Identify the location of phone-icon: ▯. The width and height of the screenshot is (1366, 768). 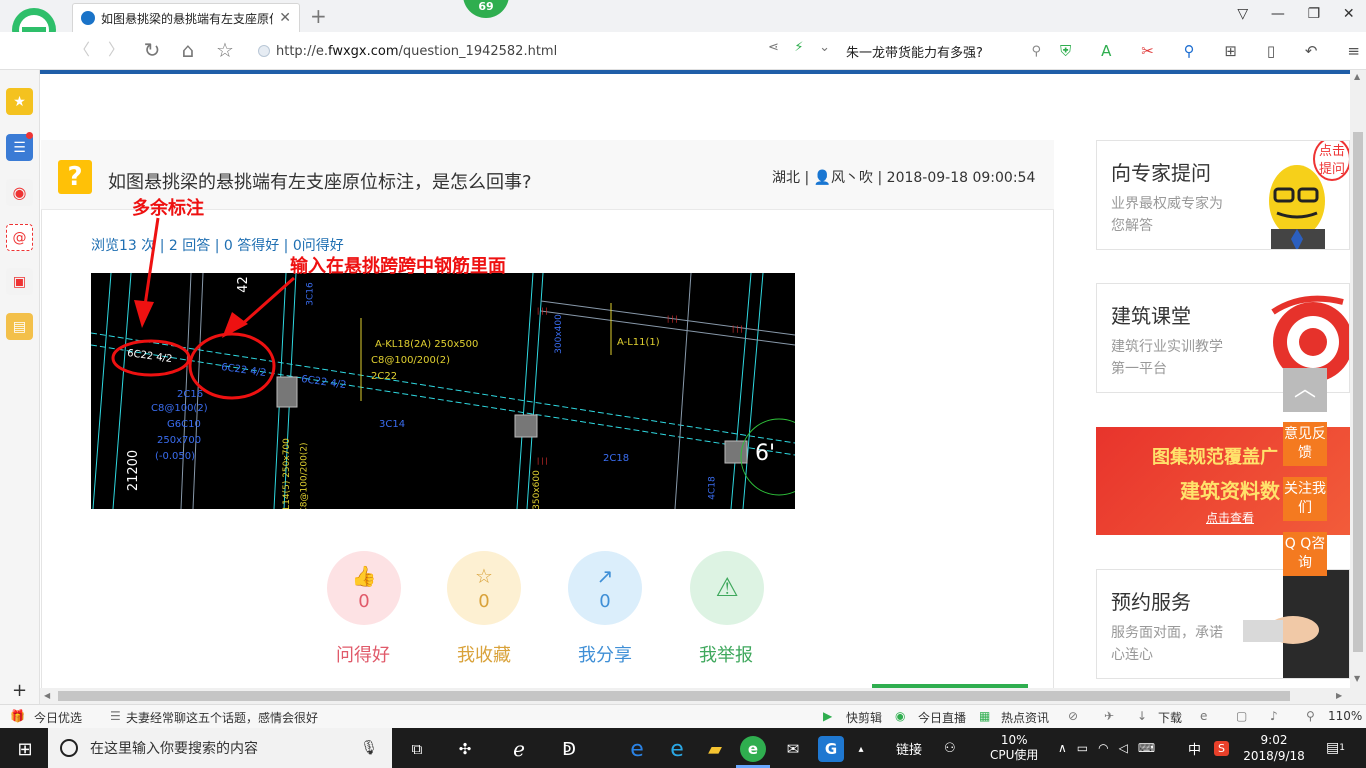
(1271, 51).